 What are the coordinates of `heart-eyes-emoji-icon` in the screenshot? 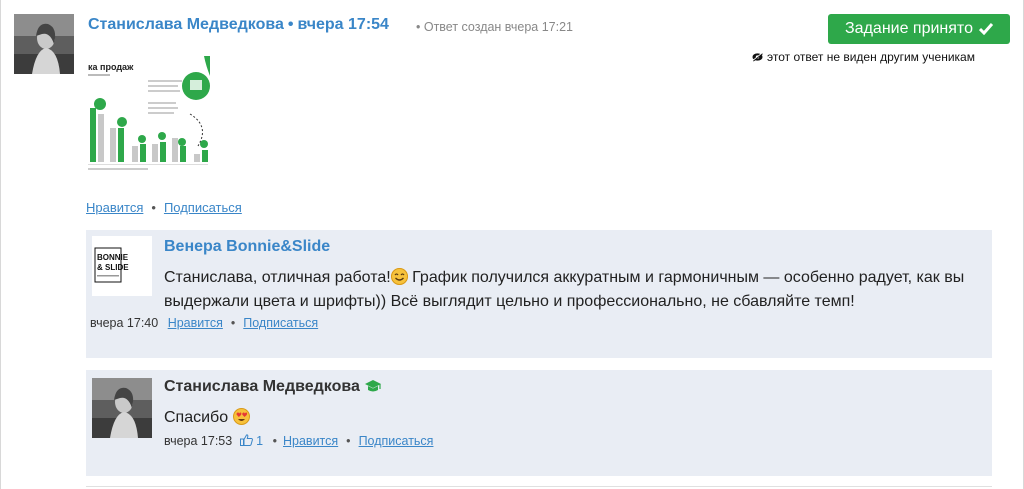 It's located at (241, 416).